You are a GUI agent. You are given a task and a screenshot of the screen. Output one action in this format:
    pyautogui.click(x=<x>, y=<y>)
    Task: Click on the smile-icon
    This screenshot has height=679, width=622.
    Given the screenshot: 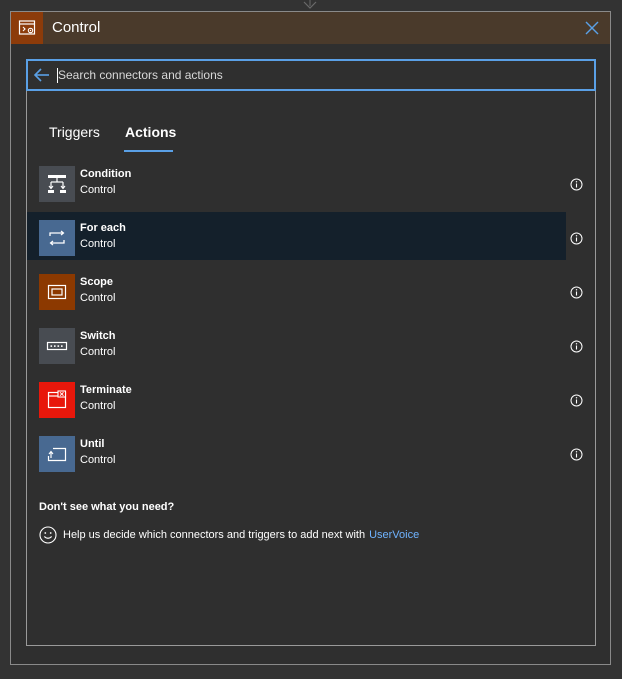 What is the action you would take?
    pyautogui.click(x=48, y=535)
    